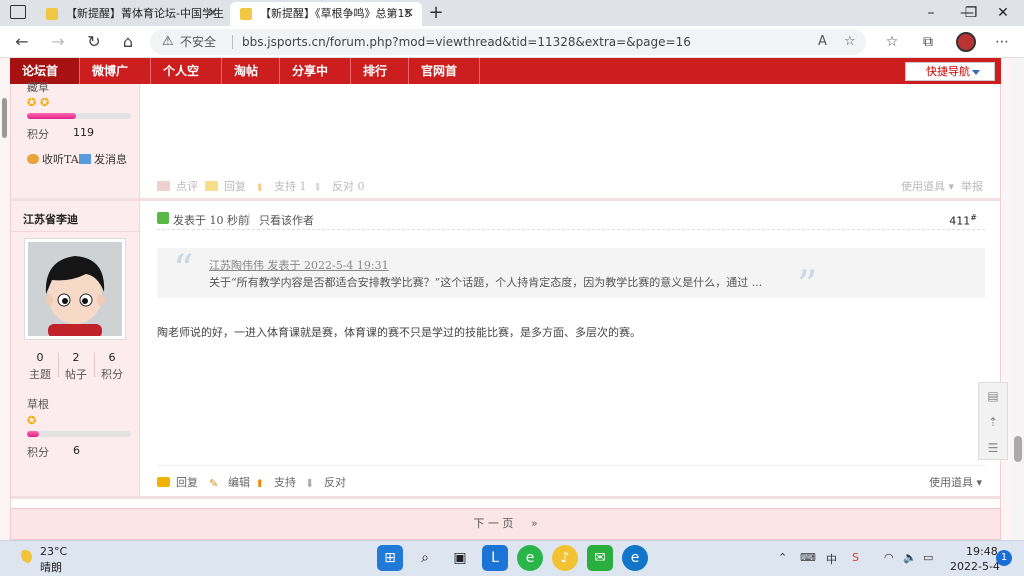  What do you see at coordinates (600, 558) in the screenshot?
I see `wechat-icon: ✉` at bounding box center [600, 558].